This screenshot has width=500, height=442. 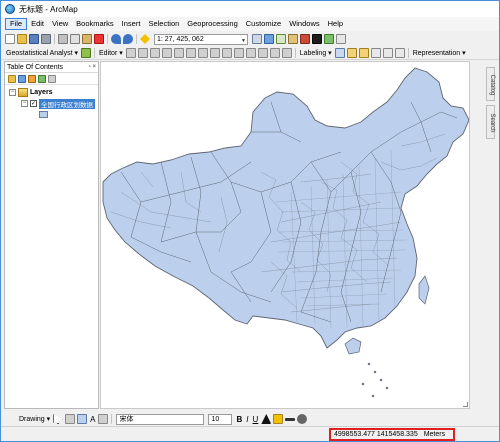 What do you see at coordinates (82, 419) in the screenshot?
I see `rectangle-tool-icon` at bounding box center [82, 419].